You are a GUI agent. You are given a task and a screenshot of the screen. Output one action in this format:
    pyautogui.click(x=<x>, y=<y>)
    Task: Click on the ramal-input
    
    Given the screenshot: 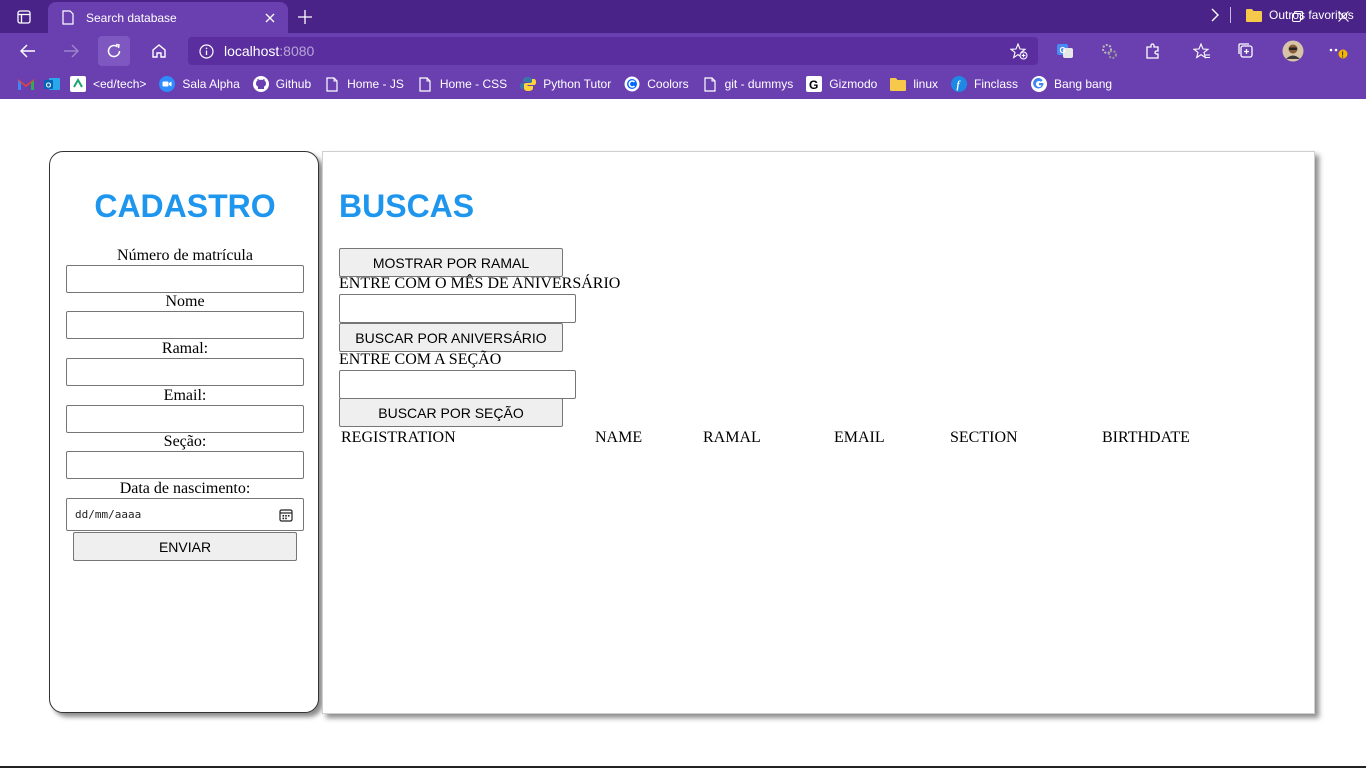 What is the action you would take?
    pyautogui.click(x=185, y=372)
    